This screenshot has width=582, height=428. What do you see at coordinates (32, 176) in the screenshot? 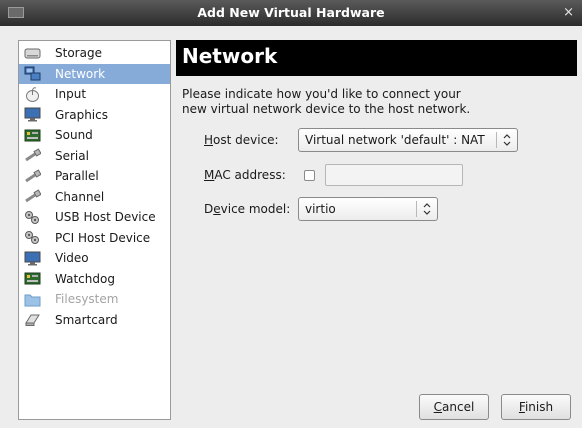
I see `parallel-icon` at bounding box center [32, 176].